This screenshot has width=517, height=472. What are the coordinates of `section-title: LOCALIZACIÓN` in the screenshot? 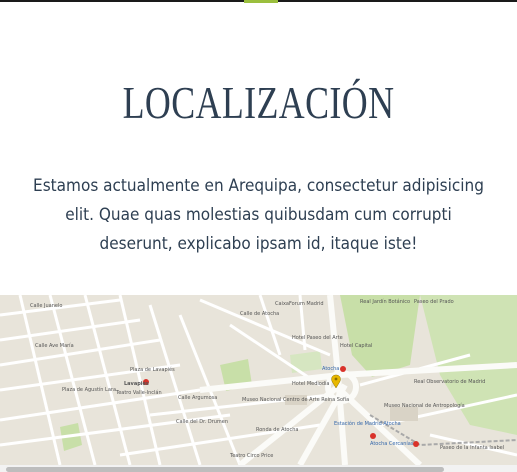 It's located at (258, 102).